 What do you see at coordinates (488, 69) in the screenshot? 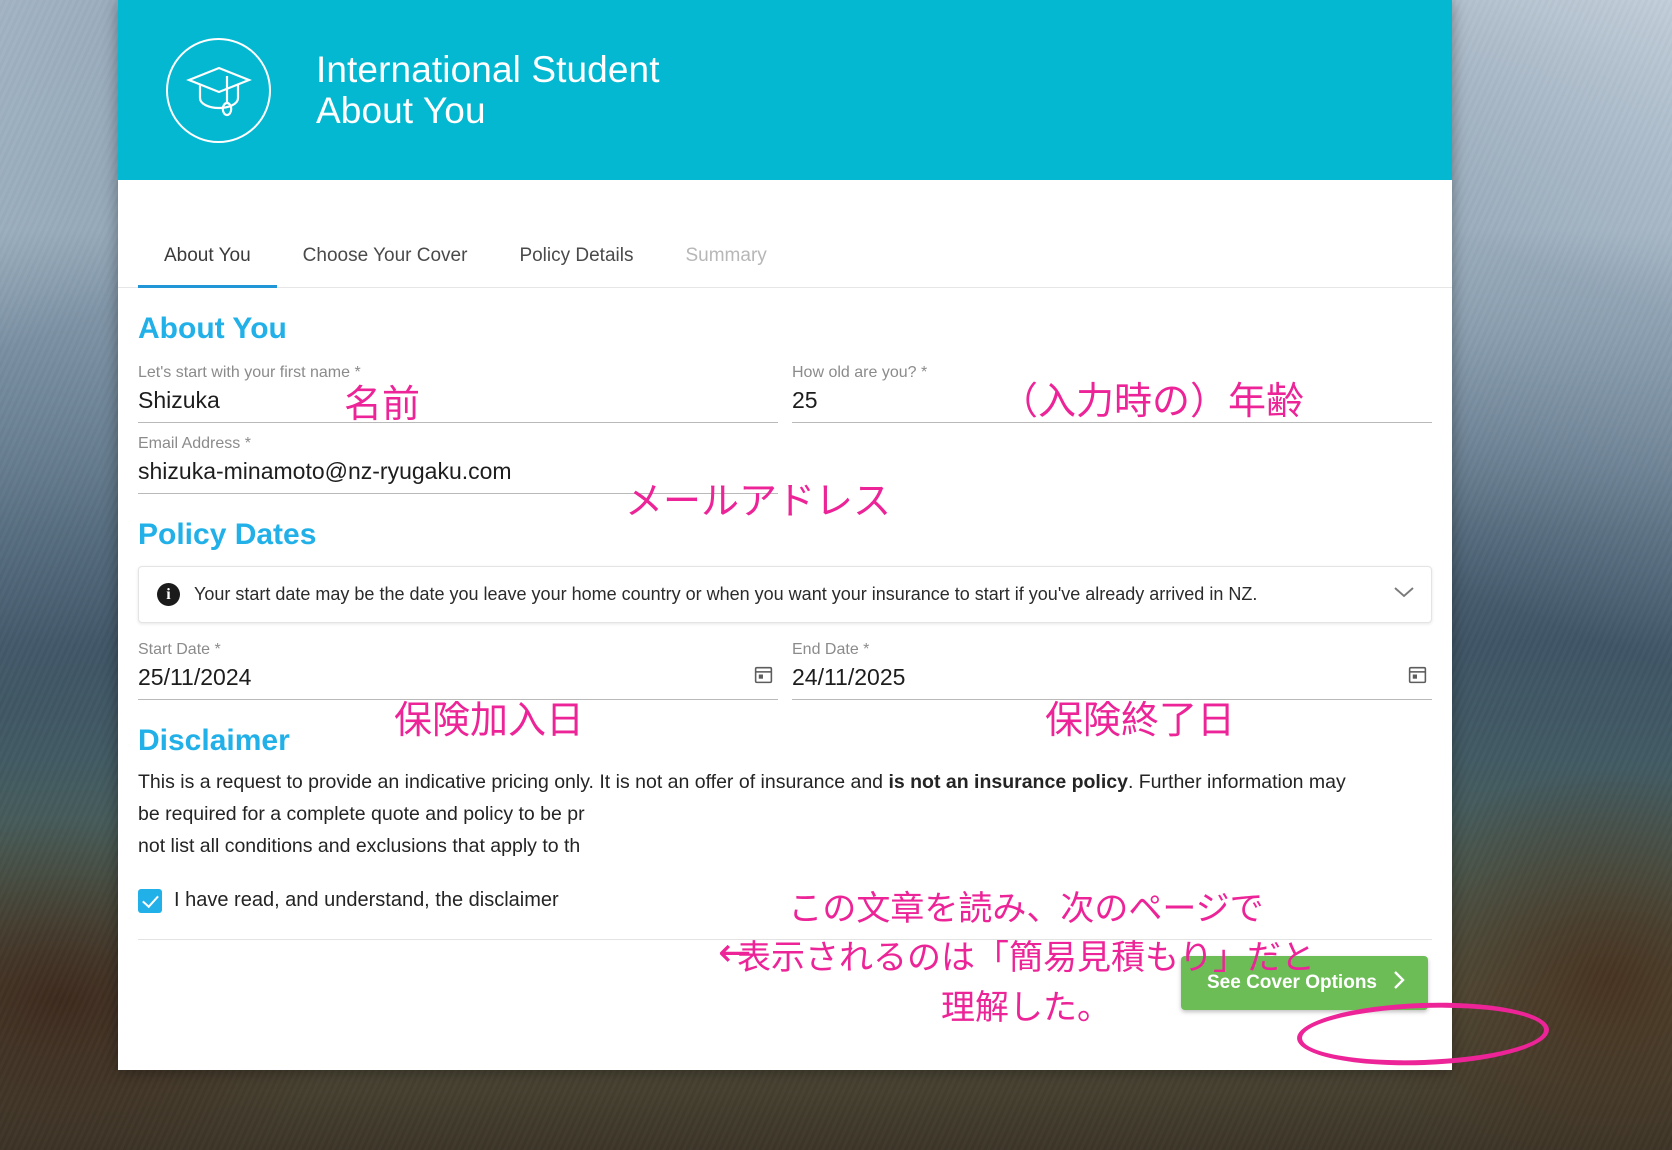
I see `header-line1: International Student` at bounding box center [488, 69].